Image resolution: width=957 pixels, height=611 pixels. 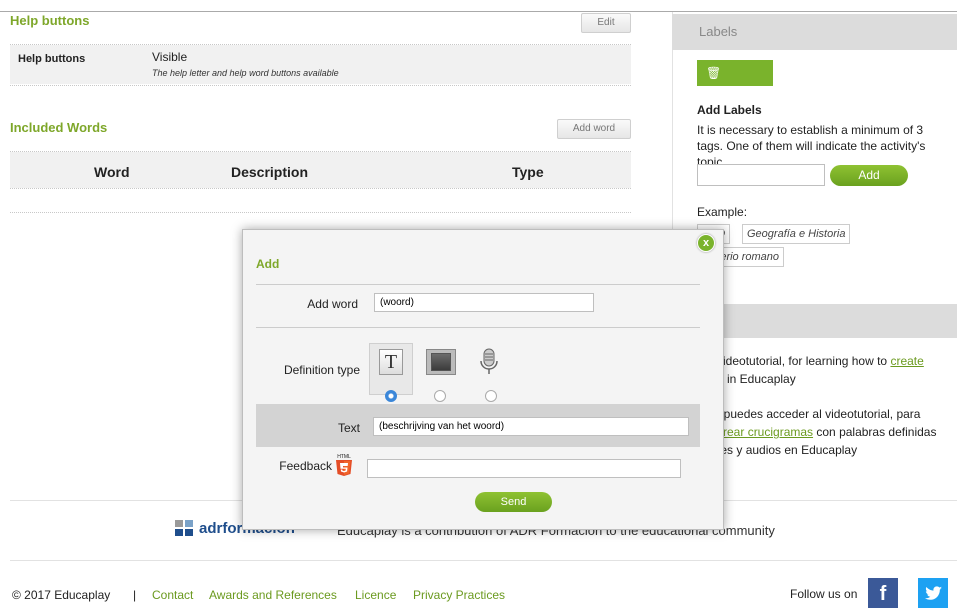 I want to click on svg-text: HTML, so click(x=344, y=457).